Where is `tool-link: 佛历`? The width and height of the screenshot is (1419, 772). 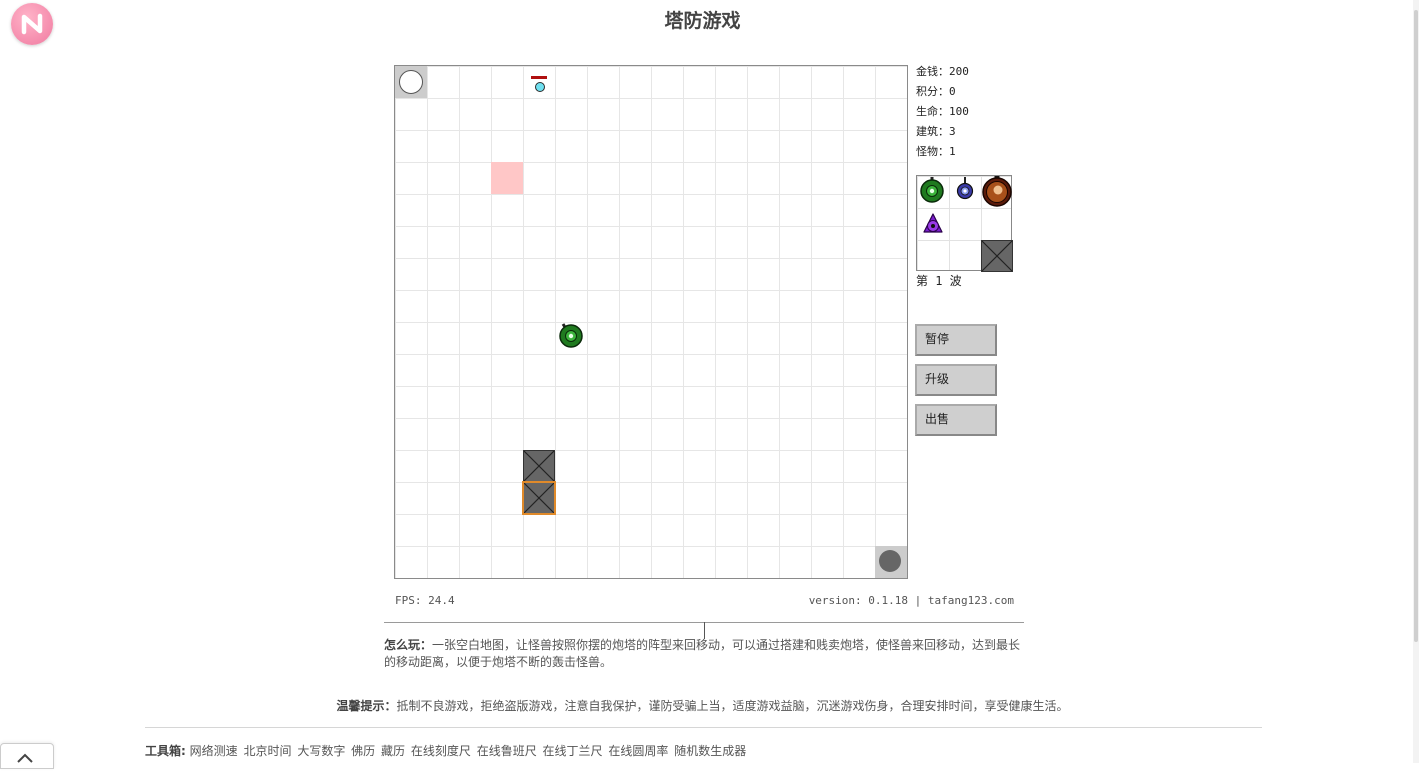 tool-link: 佛历 is located at coordinates (363, 751).